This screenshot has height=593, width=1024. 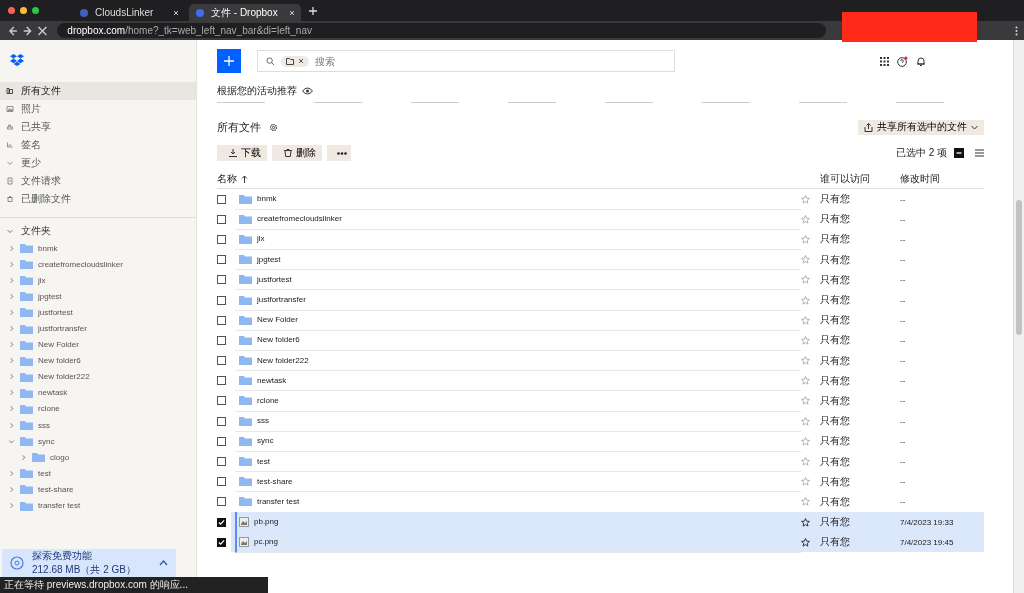 What do you see at coordinates (607, 199) in the screenshot?
I see `file-row: bnmk 只有您 --` at bounding box center [607, 199].